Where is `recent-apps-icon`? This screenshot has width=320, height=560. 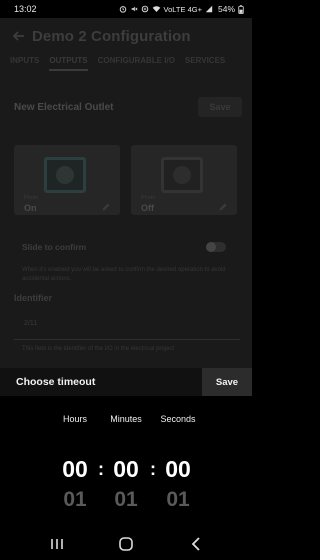
recent-apps-icon is located at coordinates (57, 544).